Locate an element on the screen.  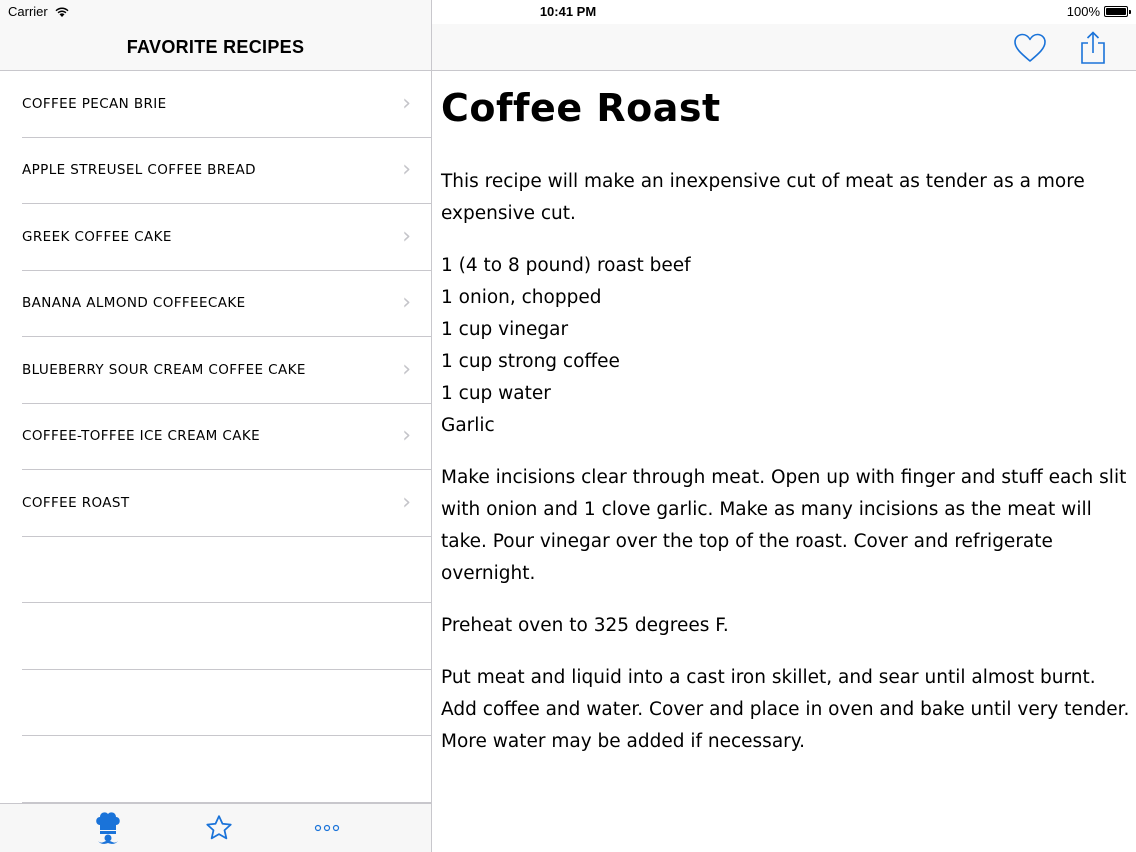
more-icon is located at coordinates (327, 828).